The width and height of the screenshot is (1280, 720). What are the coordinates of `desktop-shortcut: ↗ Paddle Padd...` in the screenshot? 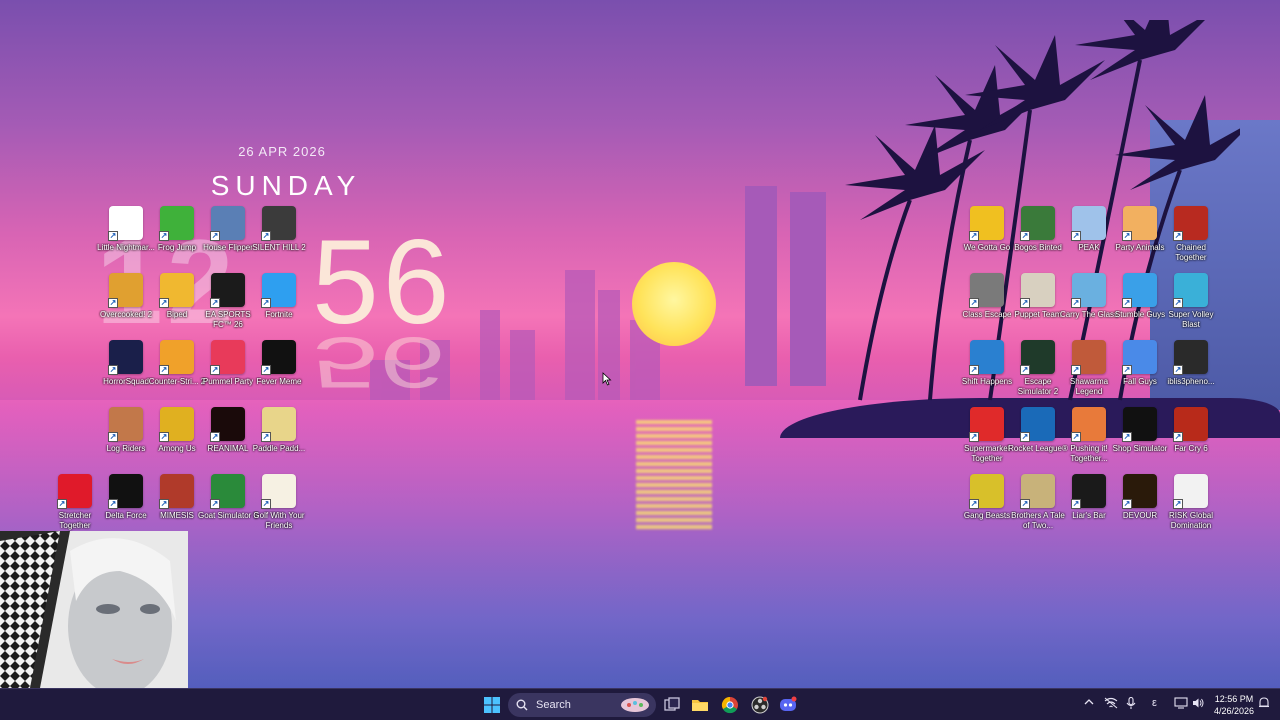 It's located at (279, 440).